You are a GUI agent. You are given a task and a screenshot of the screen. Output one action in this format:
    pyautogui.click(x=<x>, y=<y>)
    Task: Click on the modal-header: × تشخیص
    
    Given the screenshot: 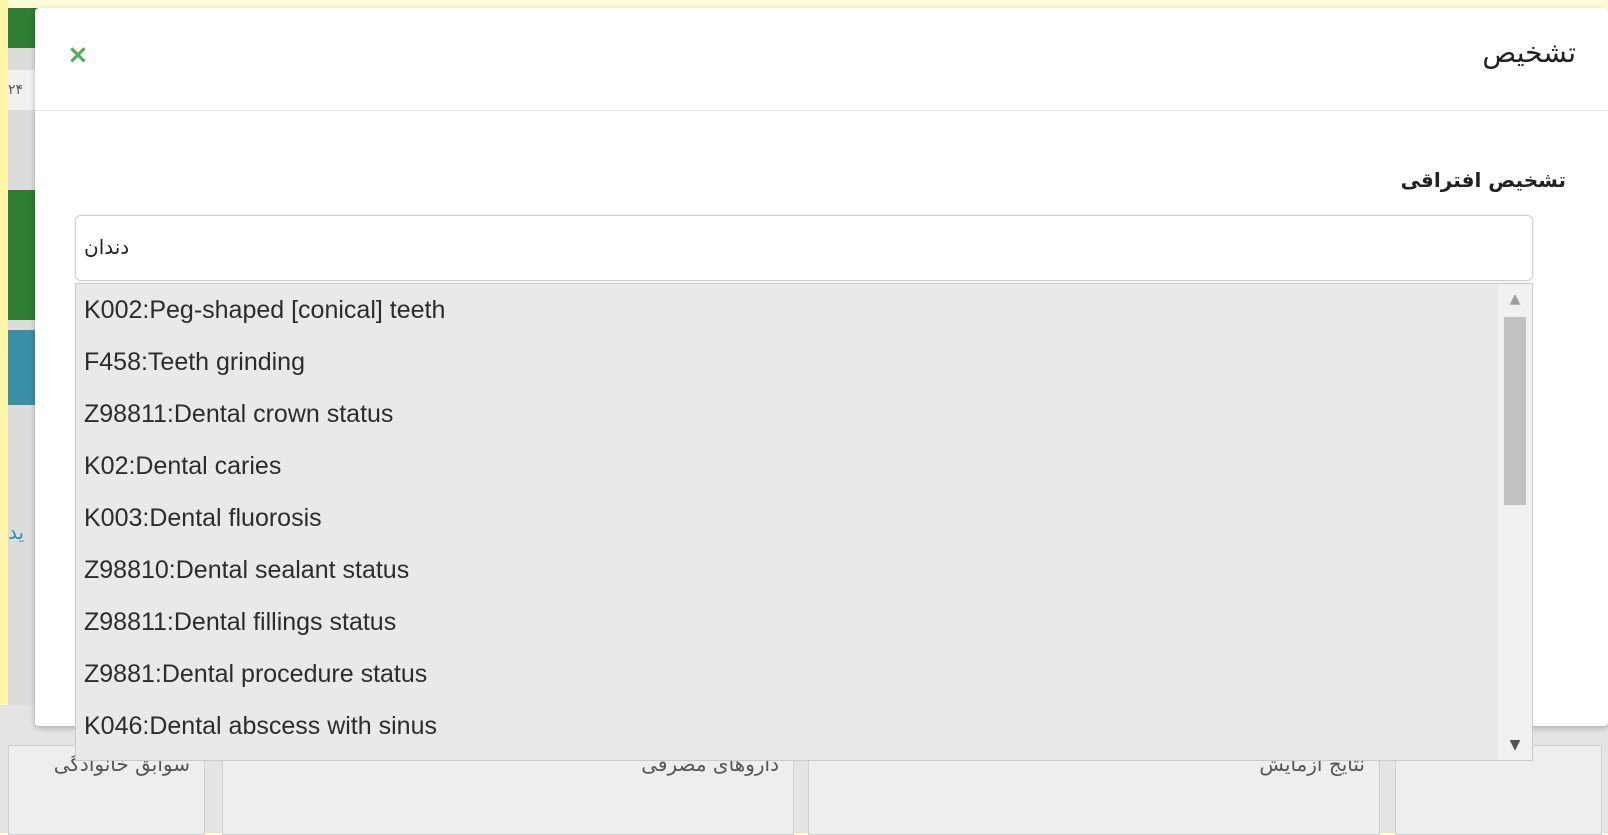 What is the action you would take?
    pyautogui.click(x=821, y=59)
    